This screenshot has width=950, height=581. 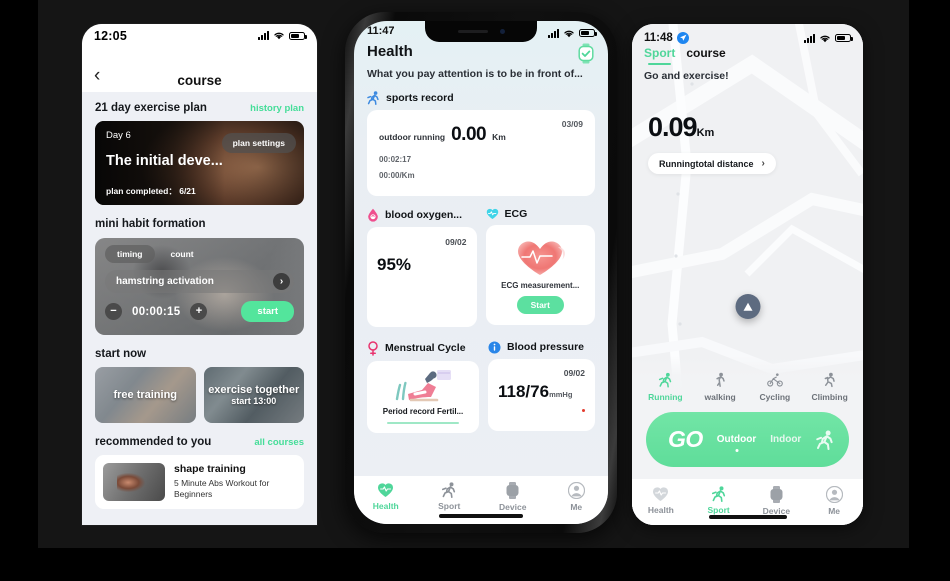 What do you see at coordinates (254, 389) in the screenshot?
I see `exercise-together-label: exercise together` at bounding box center [254, 389].